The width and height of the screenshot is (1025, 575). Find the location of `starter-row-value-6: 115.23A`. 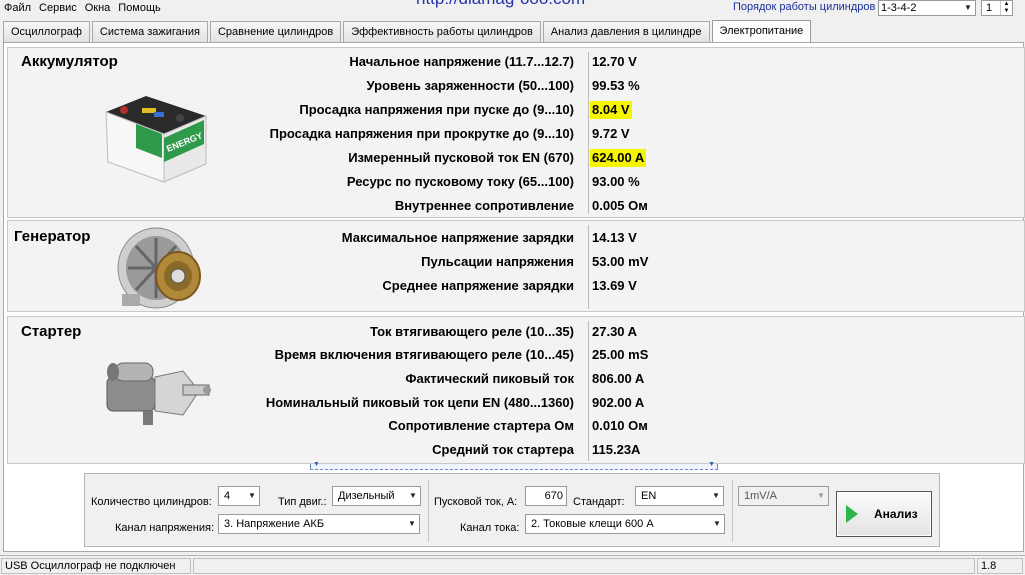

starter-row-value-6: 115.23A is located at coordinates (616, 449).